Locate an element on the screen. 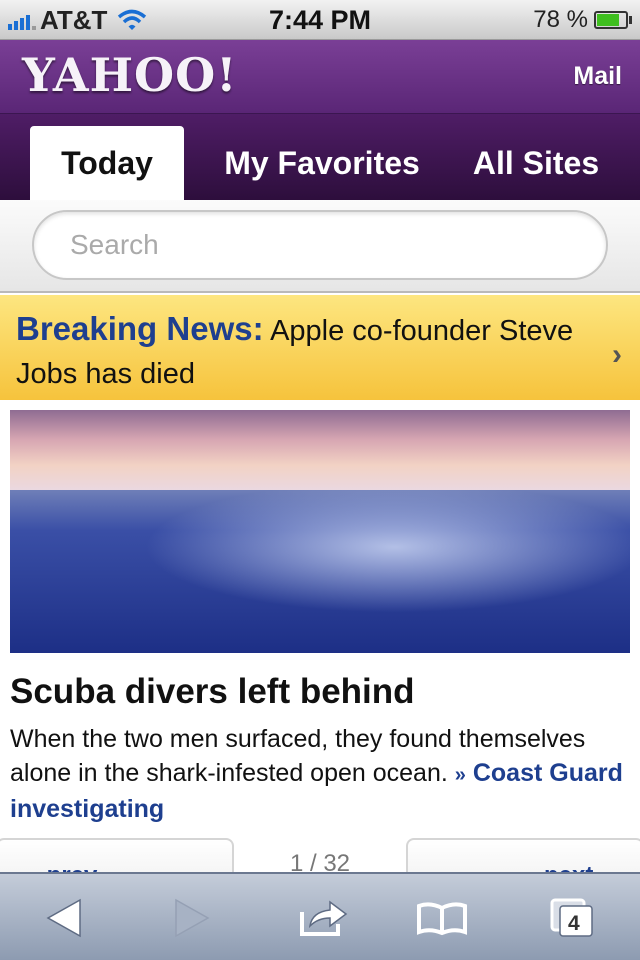  battery-tip is located at coordinates (630, 20).